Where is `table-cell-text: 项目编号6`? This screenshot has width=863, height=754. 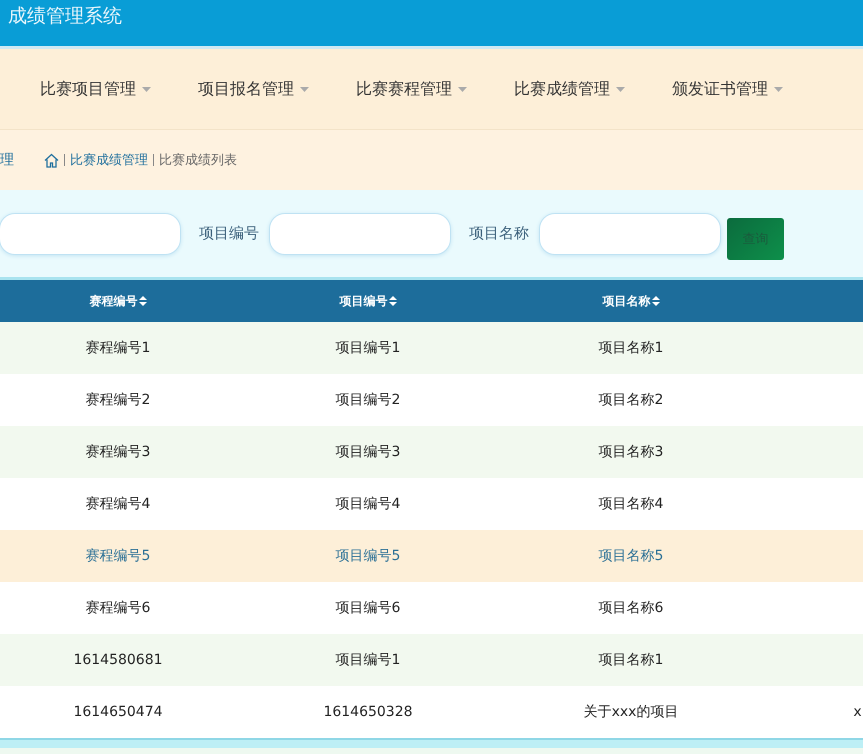
table-cell-text: 项目编号6 is located at coordinates (368, 608).